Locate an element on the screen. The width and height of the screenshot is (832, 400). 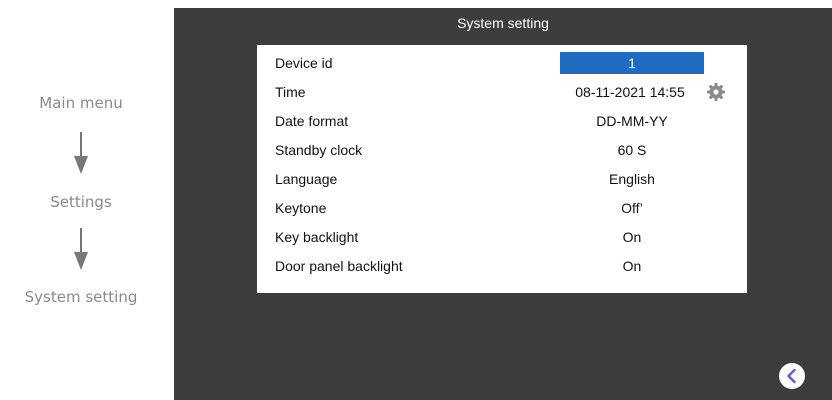
setting-row-standby-clock: Standby clock 60 S is located at coordinates (502, 150).